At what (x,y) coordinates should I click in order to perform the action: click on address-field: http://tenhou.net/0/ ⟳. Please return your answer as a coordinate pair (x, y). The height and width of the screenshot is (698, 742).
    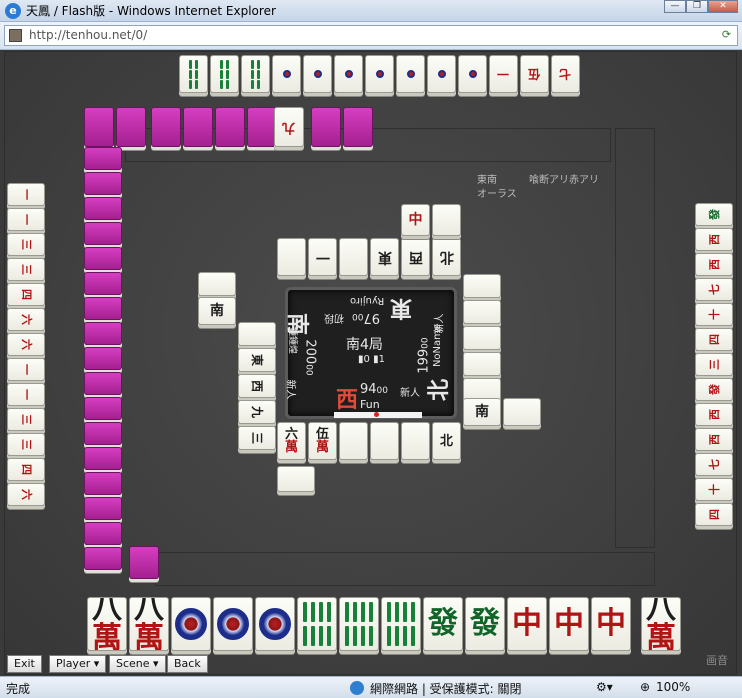
    Looking at the image, I should click on (371, 35).